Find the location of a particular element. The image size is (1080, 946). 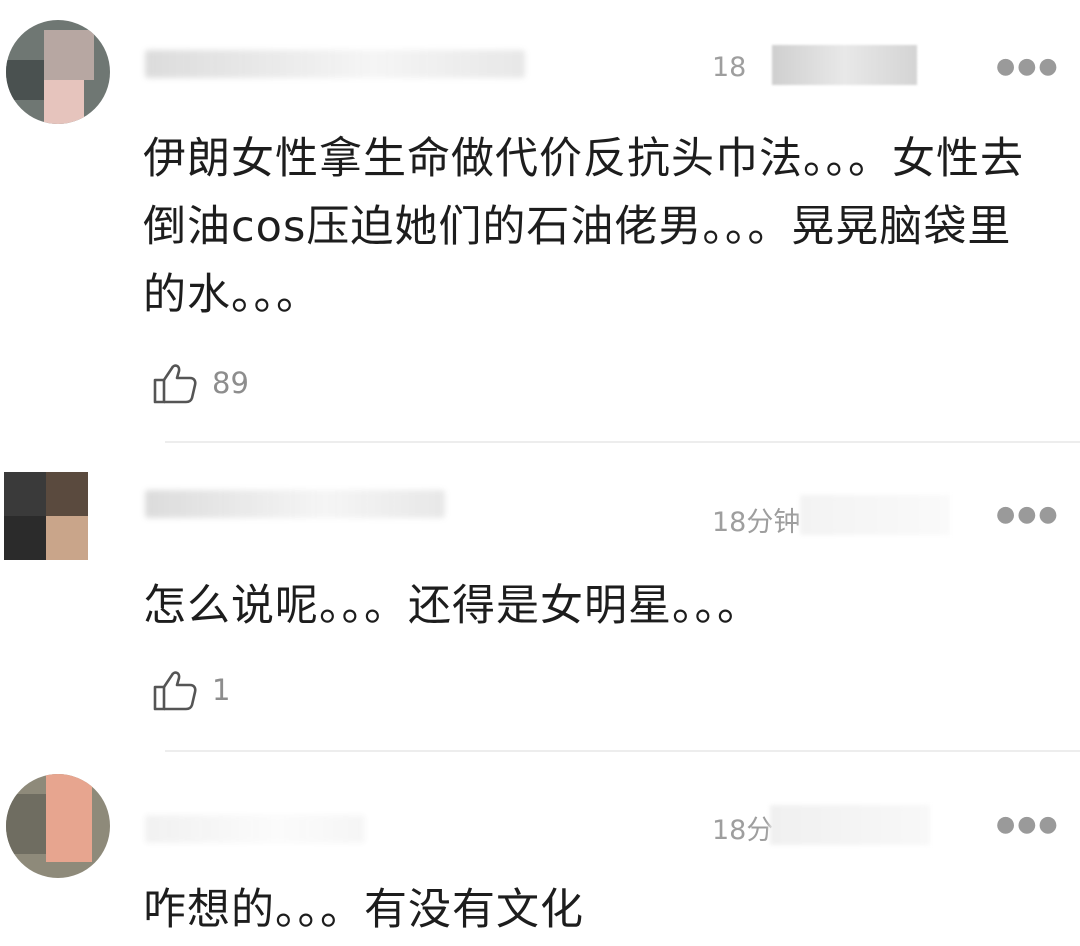

like-button: 1 is located at coordinates (191, 690).